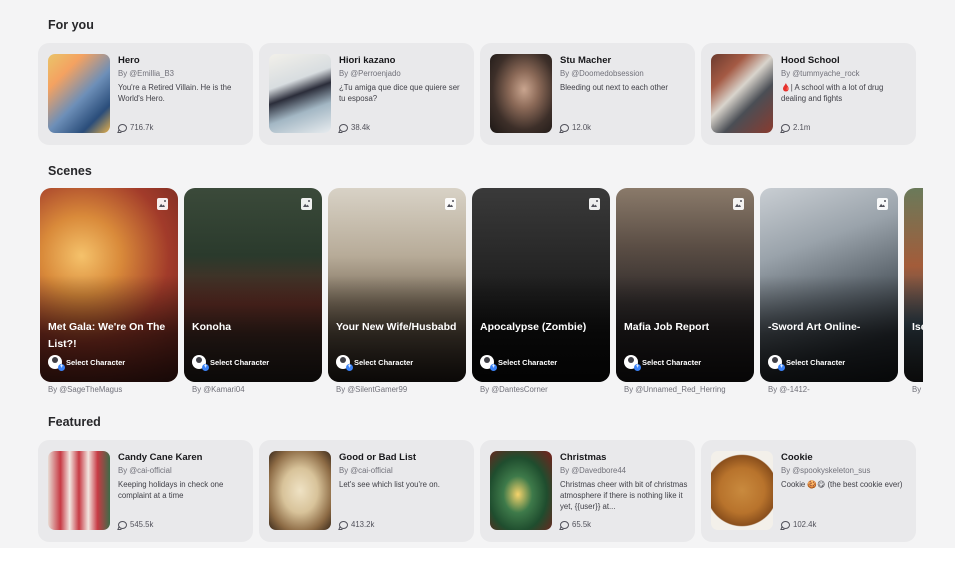  Describe the element at coordinates (797, 457) in the screenshot. I see `character-name: Cookie` at that location.